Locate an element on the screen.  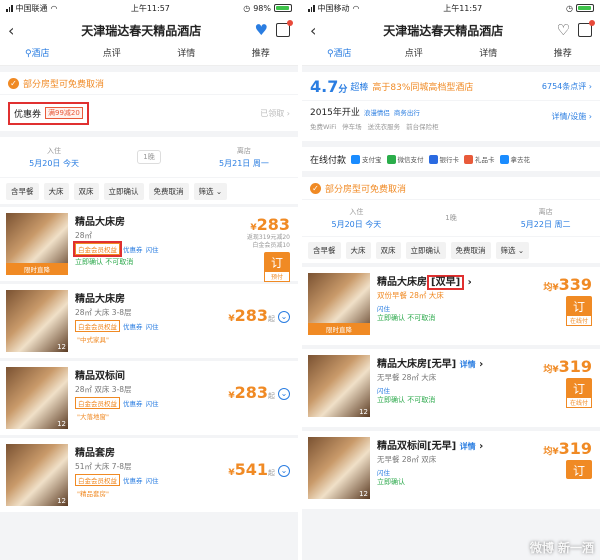
nights-count: 1晚 is located at coordinates (149, 157).